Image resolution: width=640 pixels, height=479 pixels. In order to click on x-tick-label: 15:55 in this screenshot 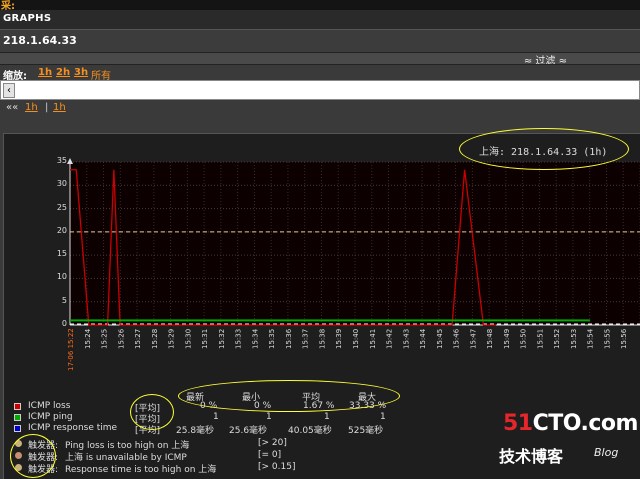, I will do `click(607, 339)`.